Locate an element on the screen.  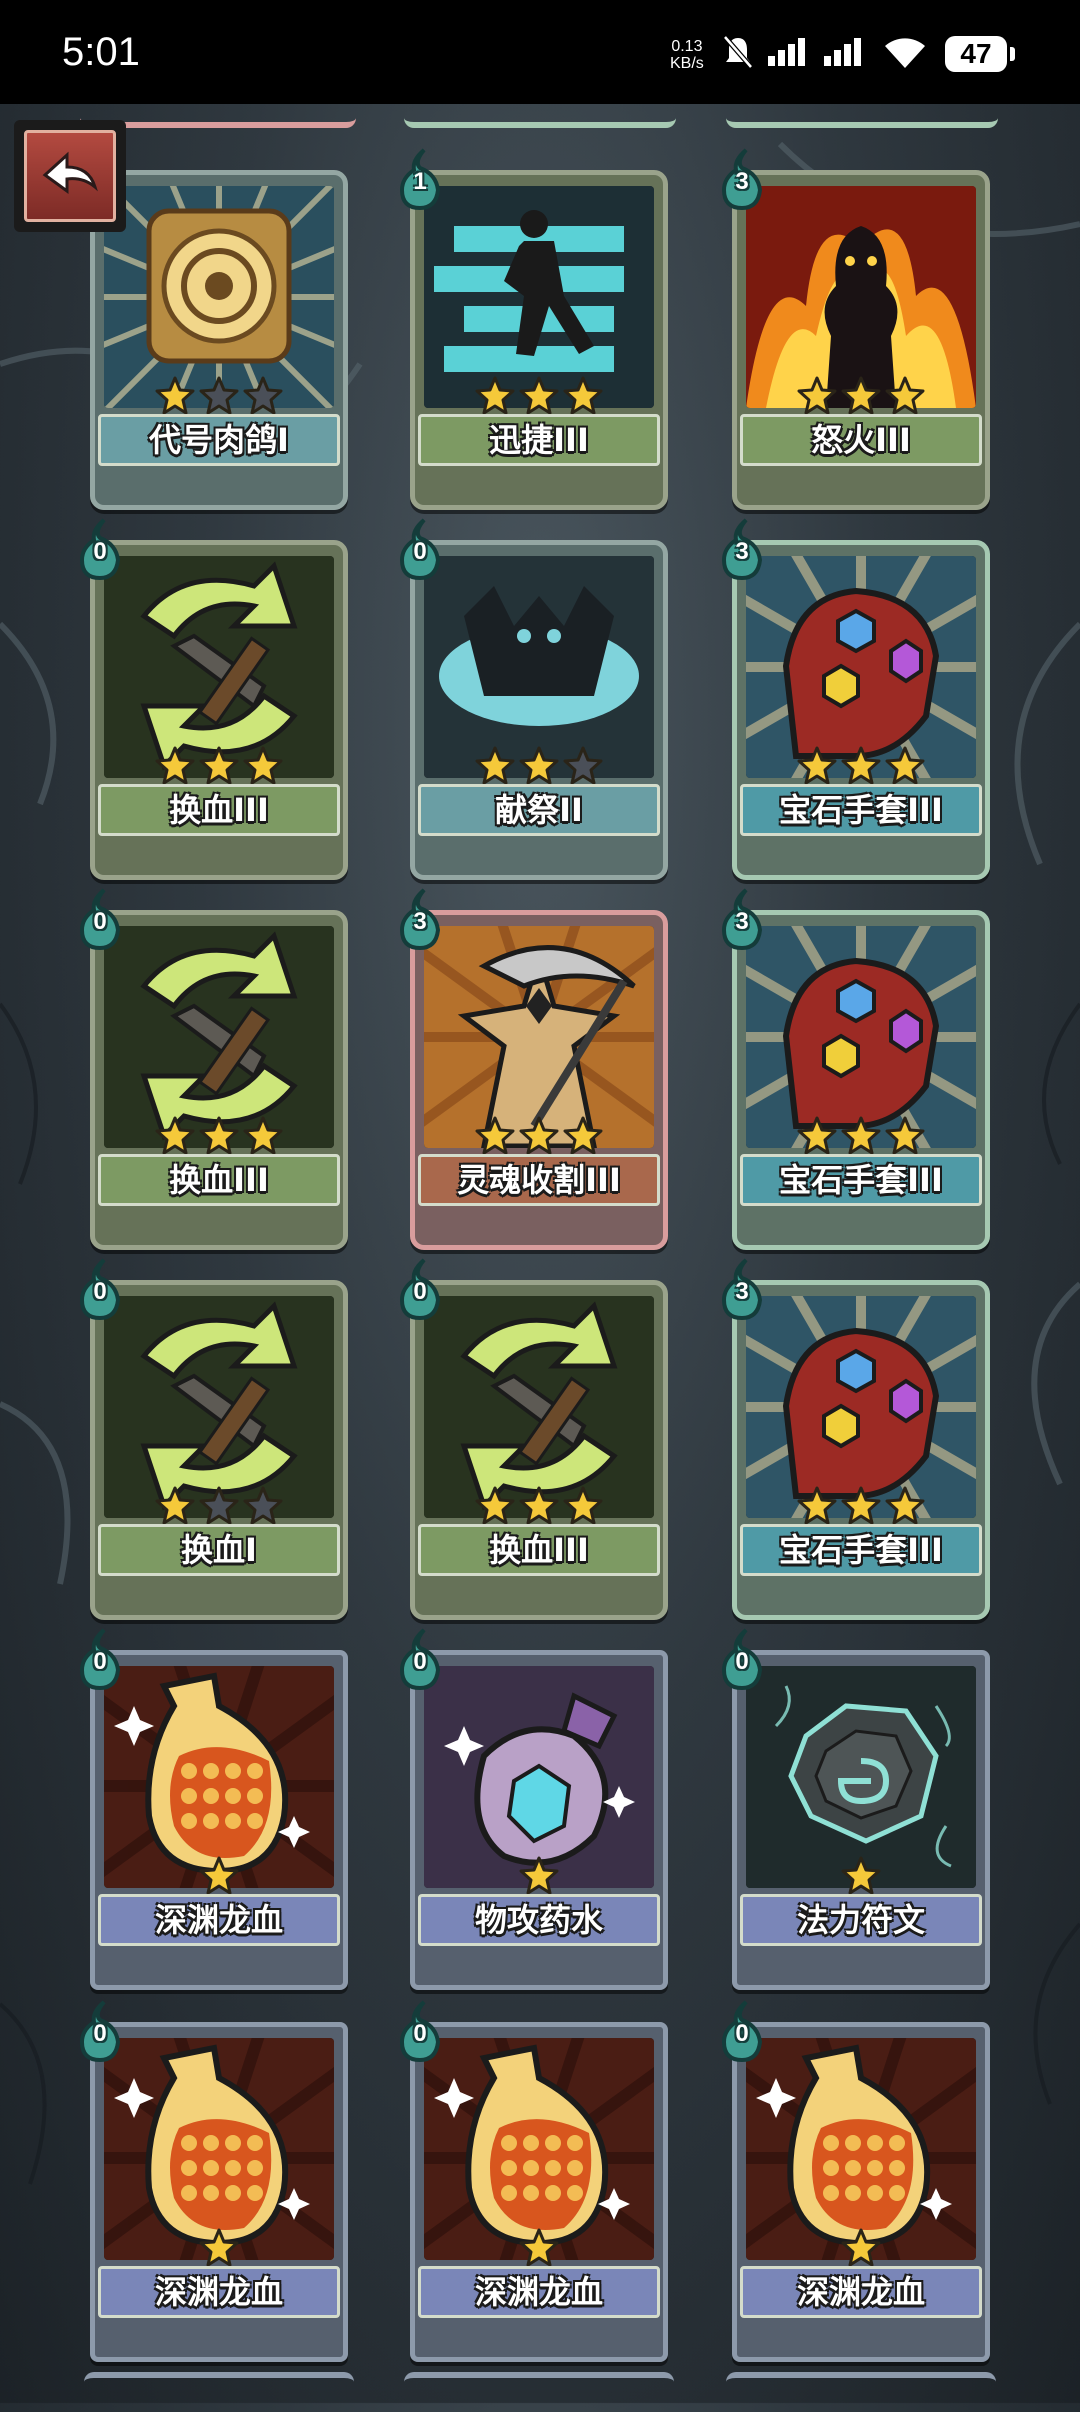
card: 物攻药水 0 is located at coordinates (536, 1813).